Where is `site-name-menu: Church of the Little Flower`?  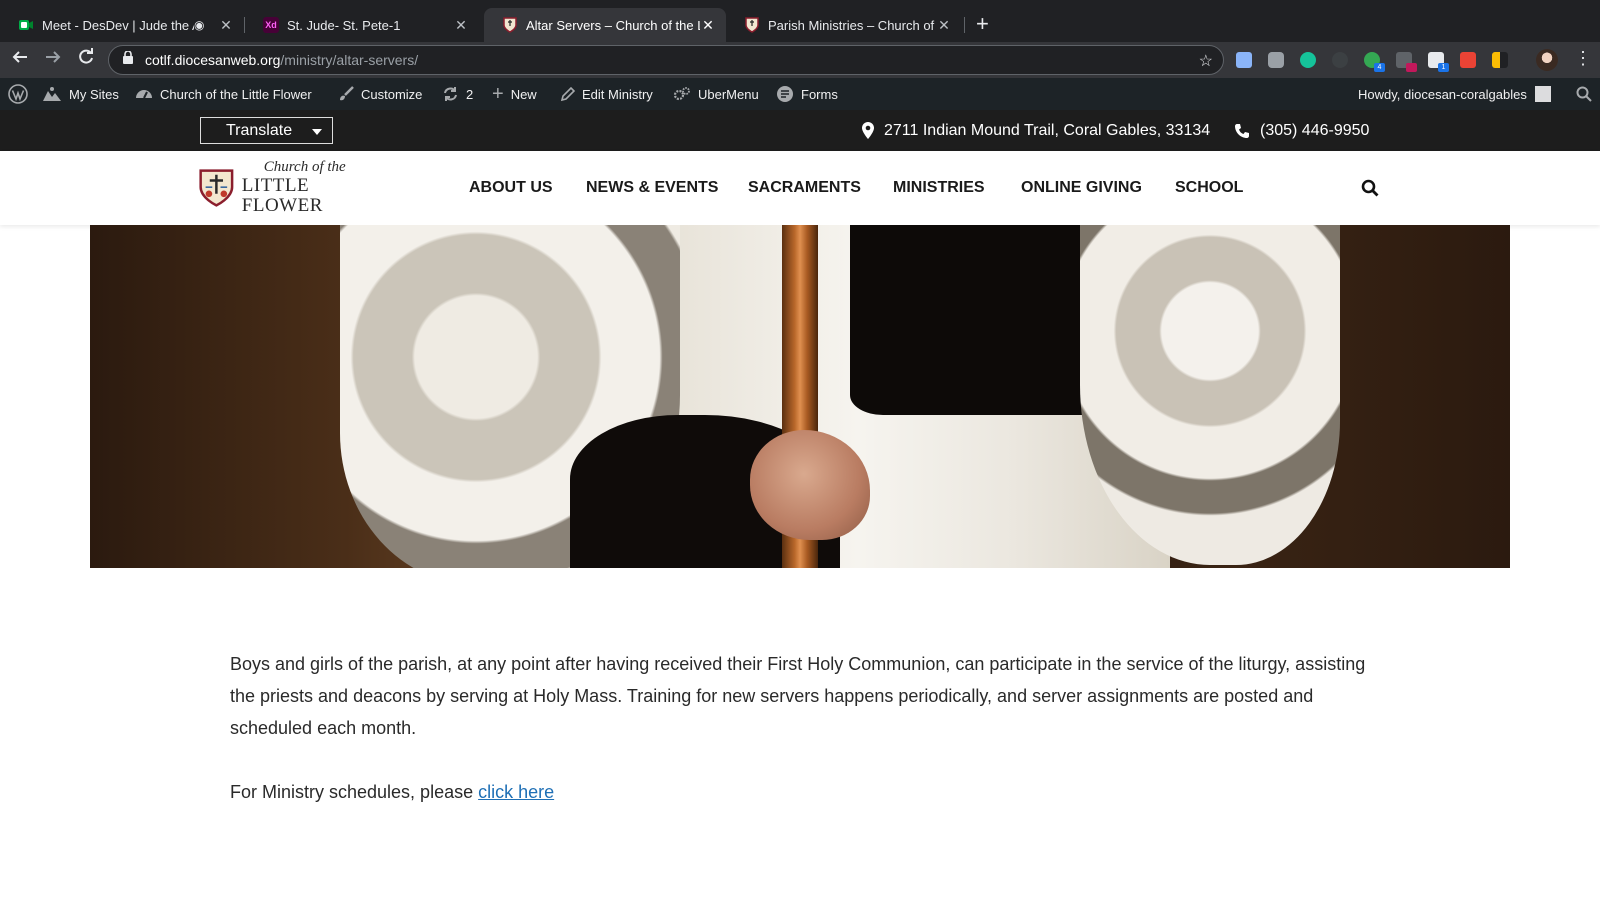
site-name-menu: Church of the Little Flower is located at coordinates (223, 94).